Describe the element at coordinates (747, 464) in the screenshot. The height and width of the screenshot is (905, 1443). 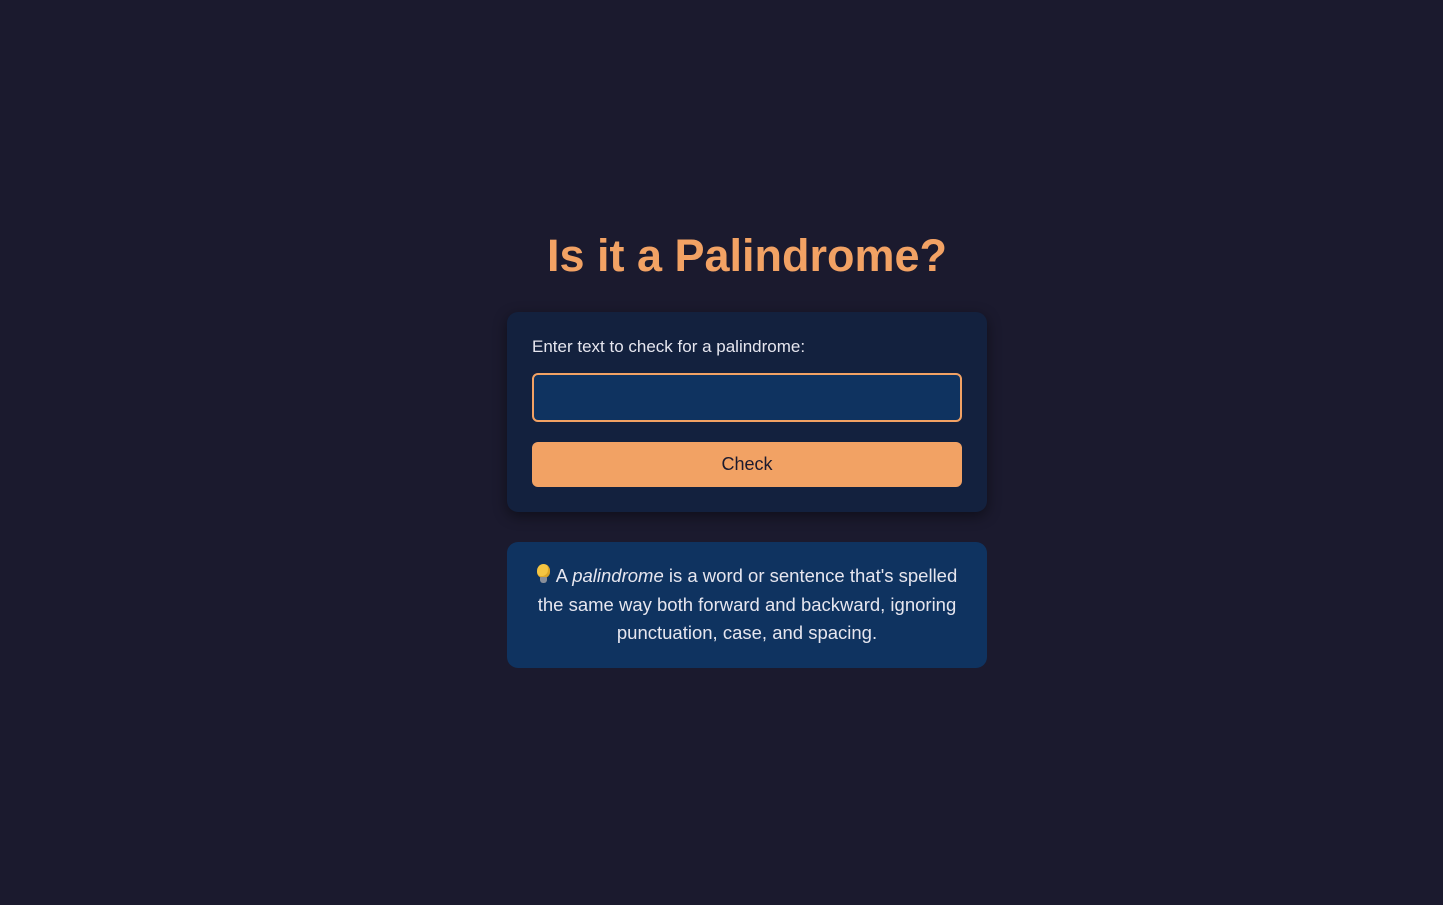
I see `check-button: Check` at that location.